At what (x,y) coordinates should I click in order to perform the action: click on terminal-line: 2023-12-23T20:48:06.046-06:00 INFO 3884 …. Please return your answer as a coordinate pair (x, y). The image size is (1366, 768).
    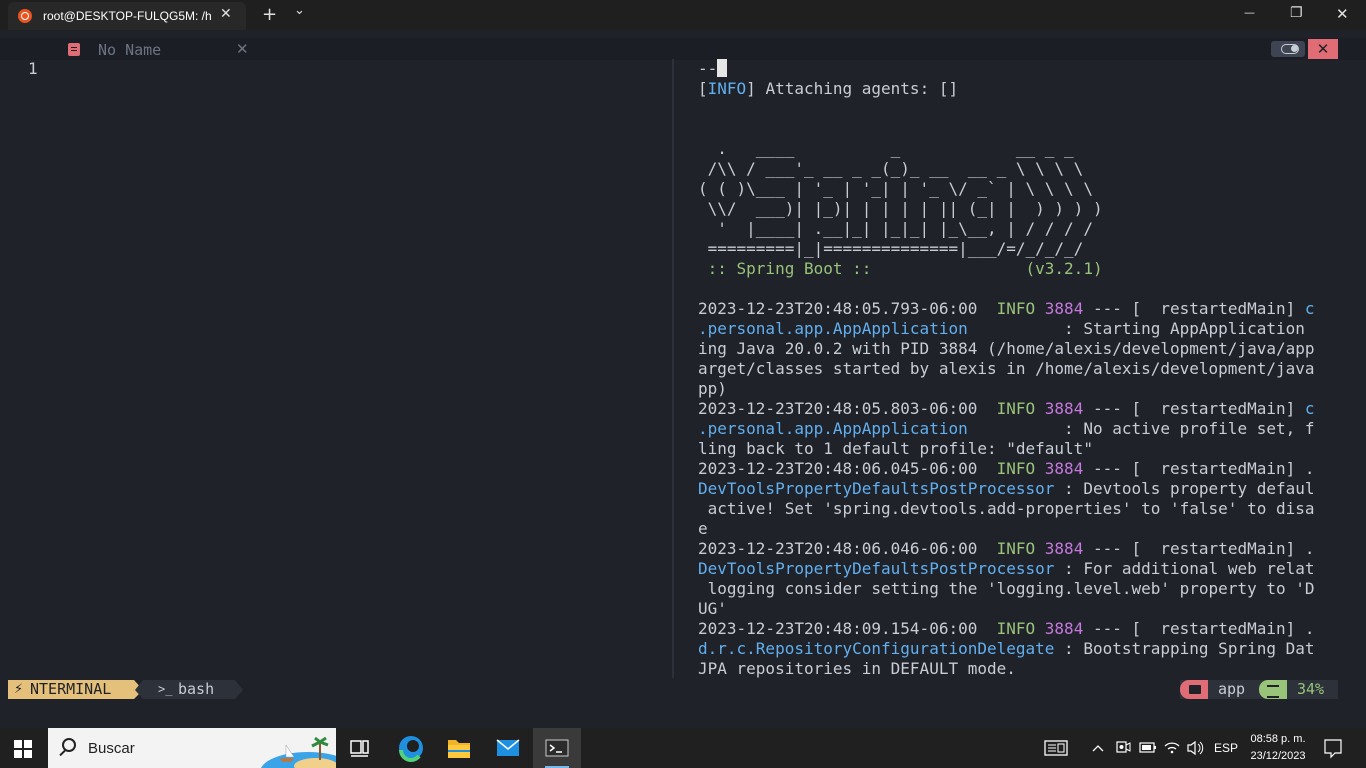
    Looking at the image, I should click on (1019, 549).